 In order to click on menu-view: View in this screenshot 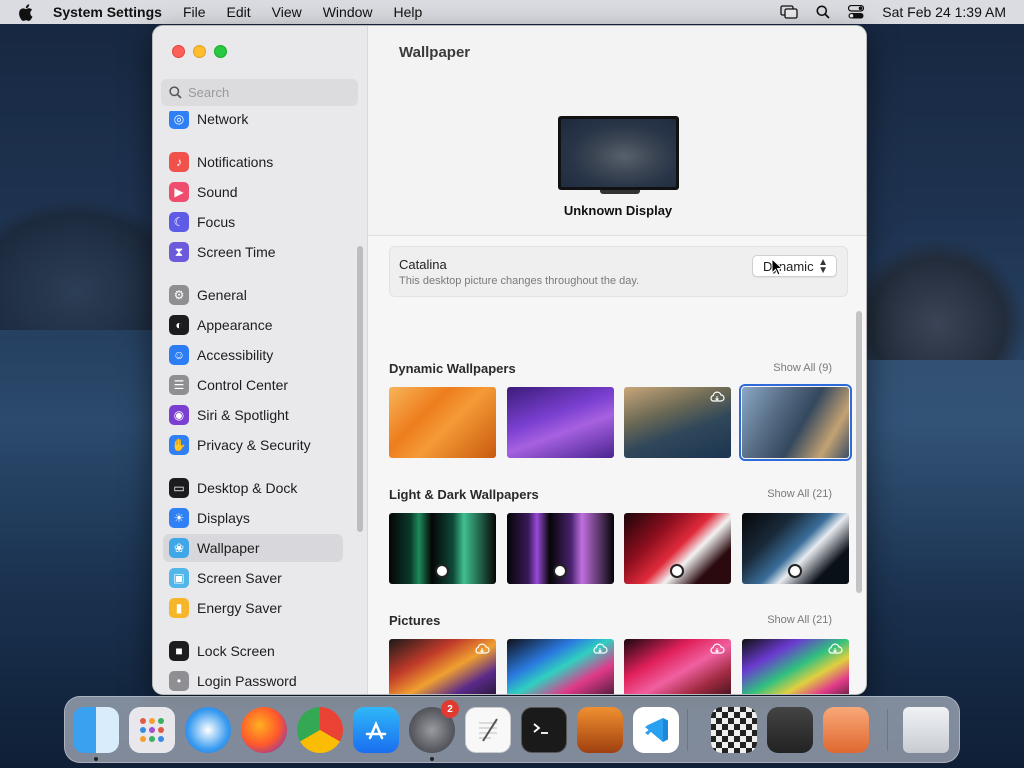, I will do `click(287, 12)`.